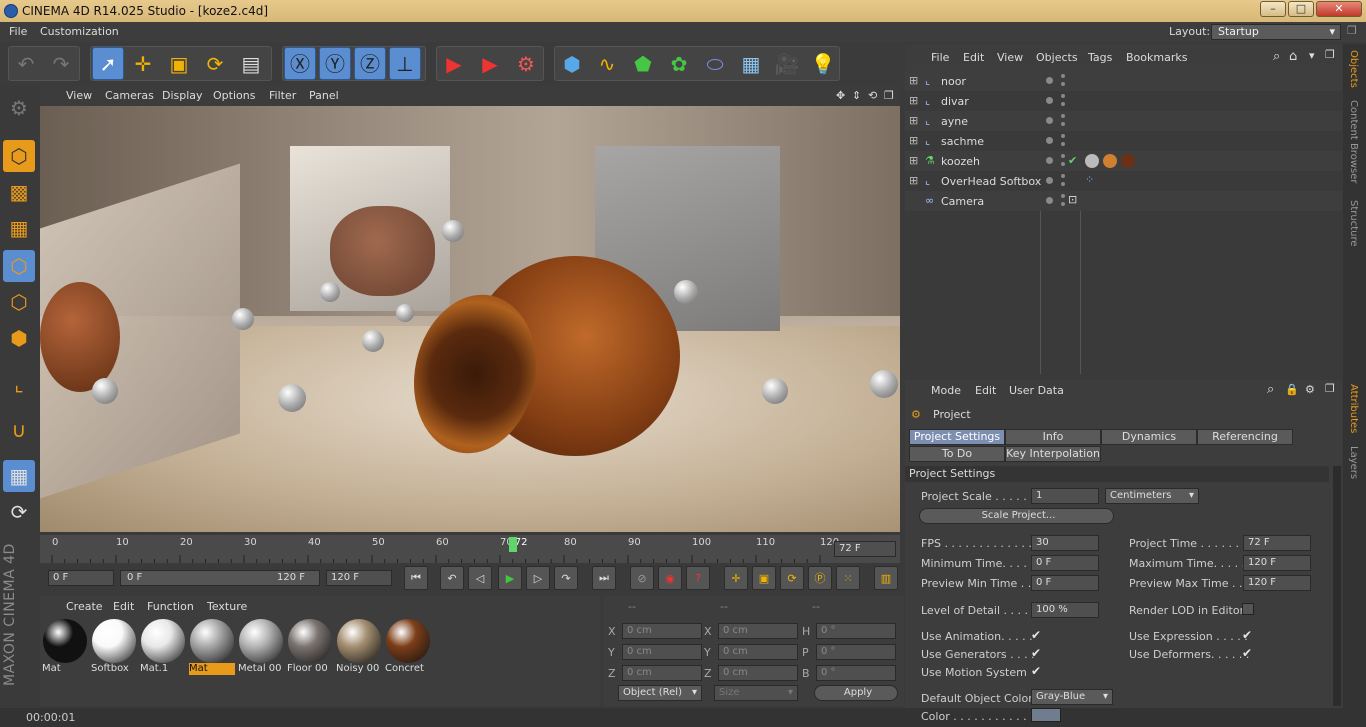 Image resolution: width=1366 pixels, height=727 pixels. I want to click on workplane-mode-icon: ▦, so click(19, 228).